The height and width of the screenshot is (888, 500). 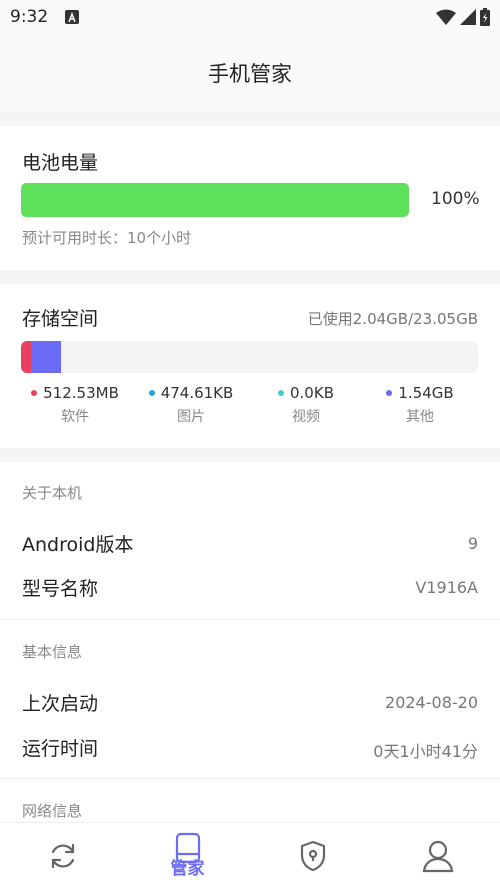 I want to click on page-title: 手机管家, so click(x=250, y=74).